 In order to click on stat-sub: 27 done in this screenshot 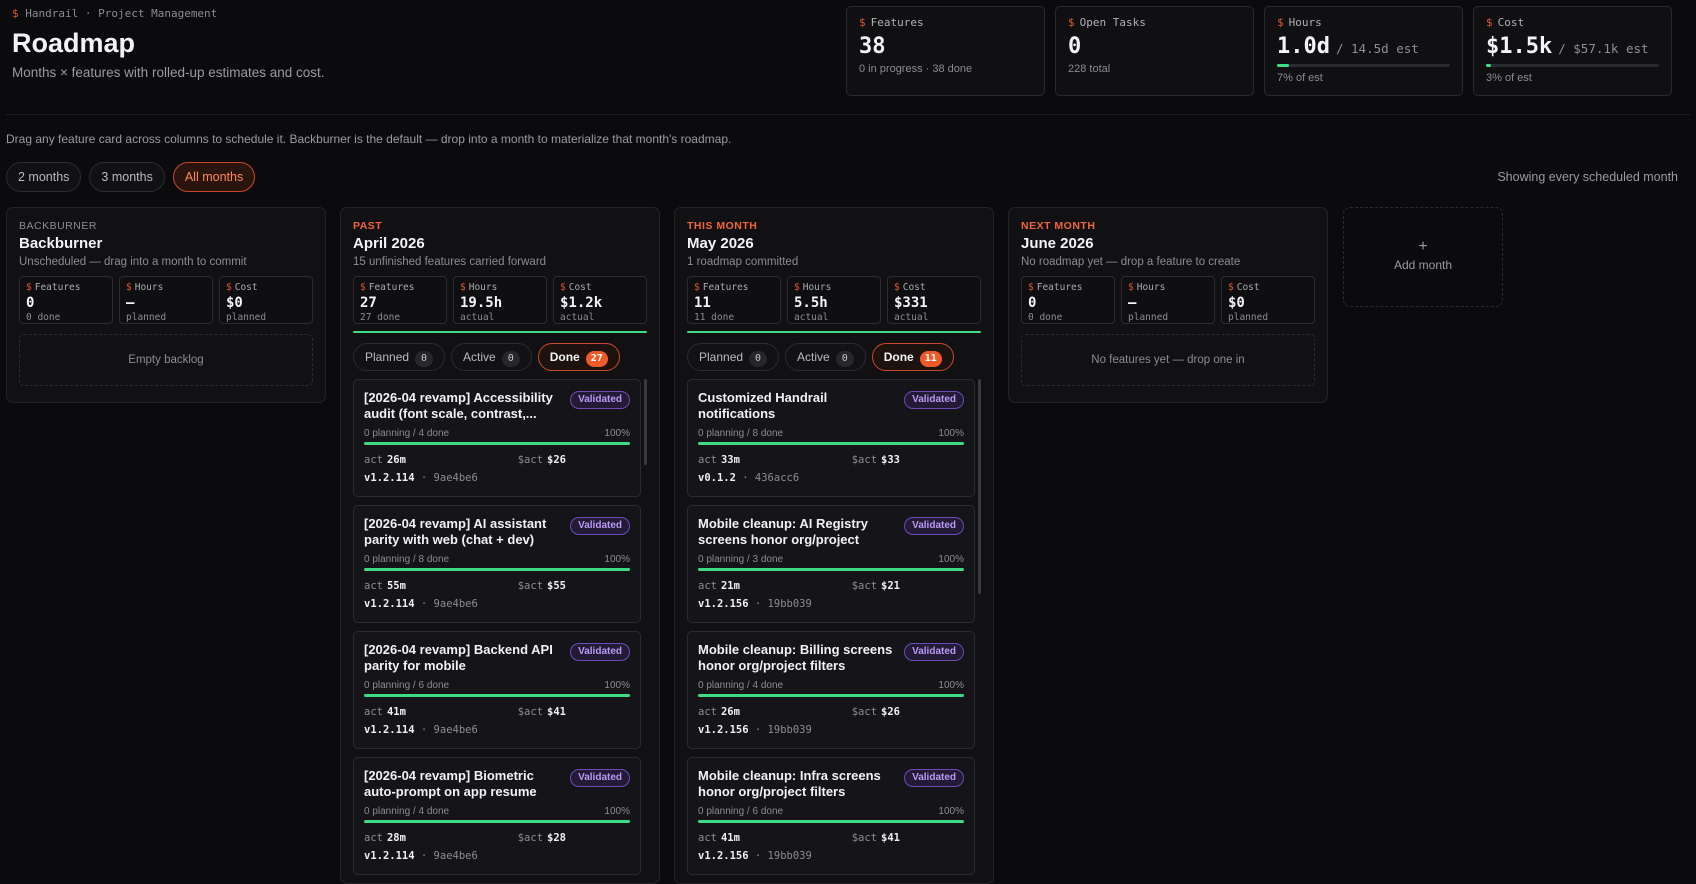, I will do `click(380, 317)`.